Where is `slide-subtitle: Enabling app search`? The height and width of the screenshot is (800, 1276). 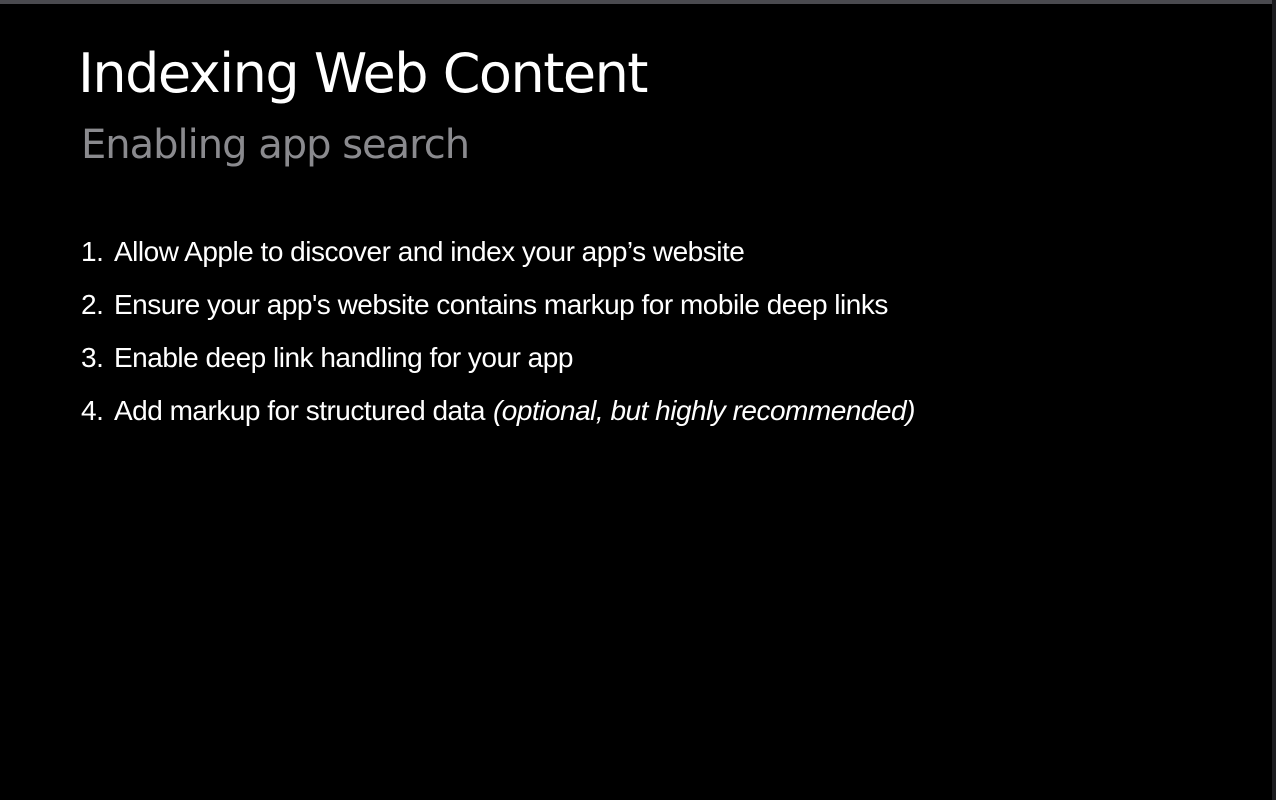 slide-subtitle: Enabling app search is located at coordinates (275, 145).